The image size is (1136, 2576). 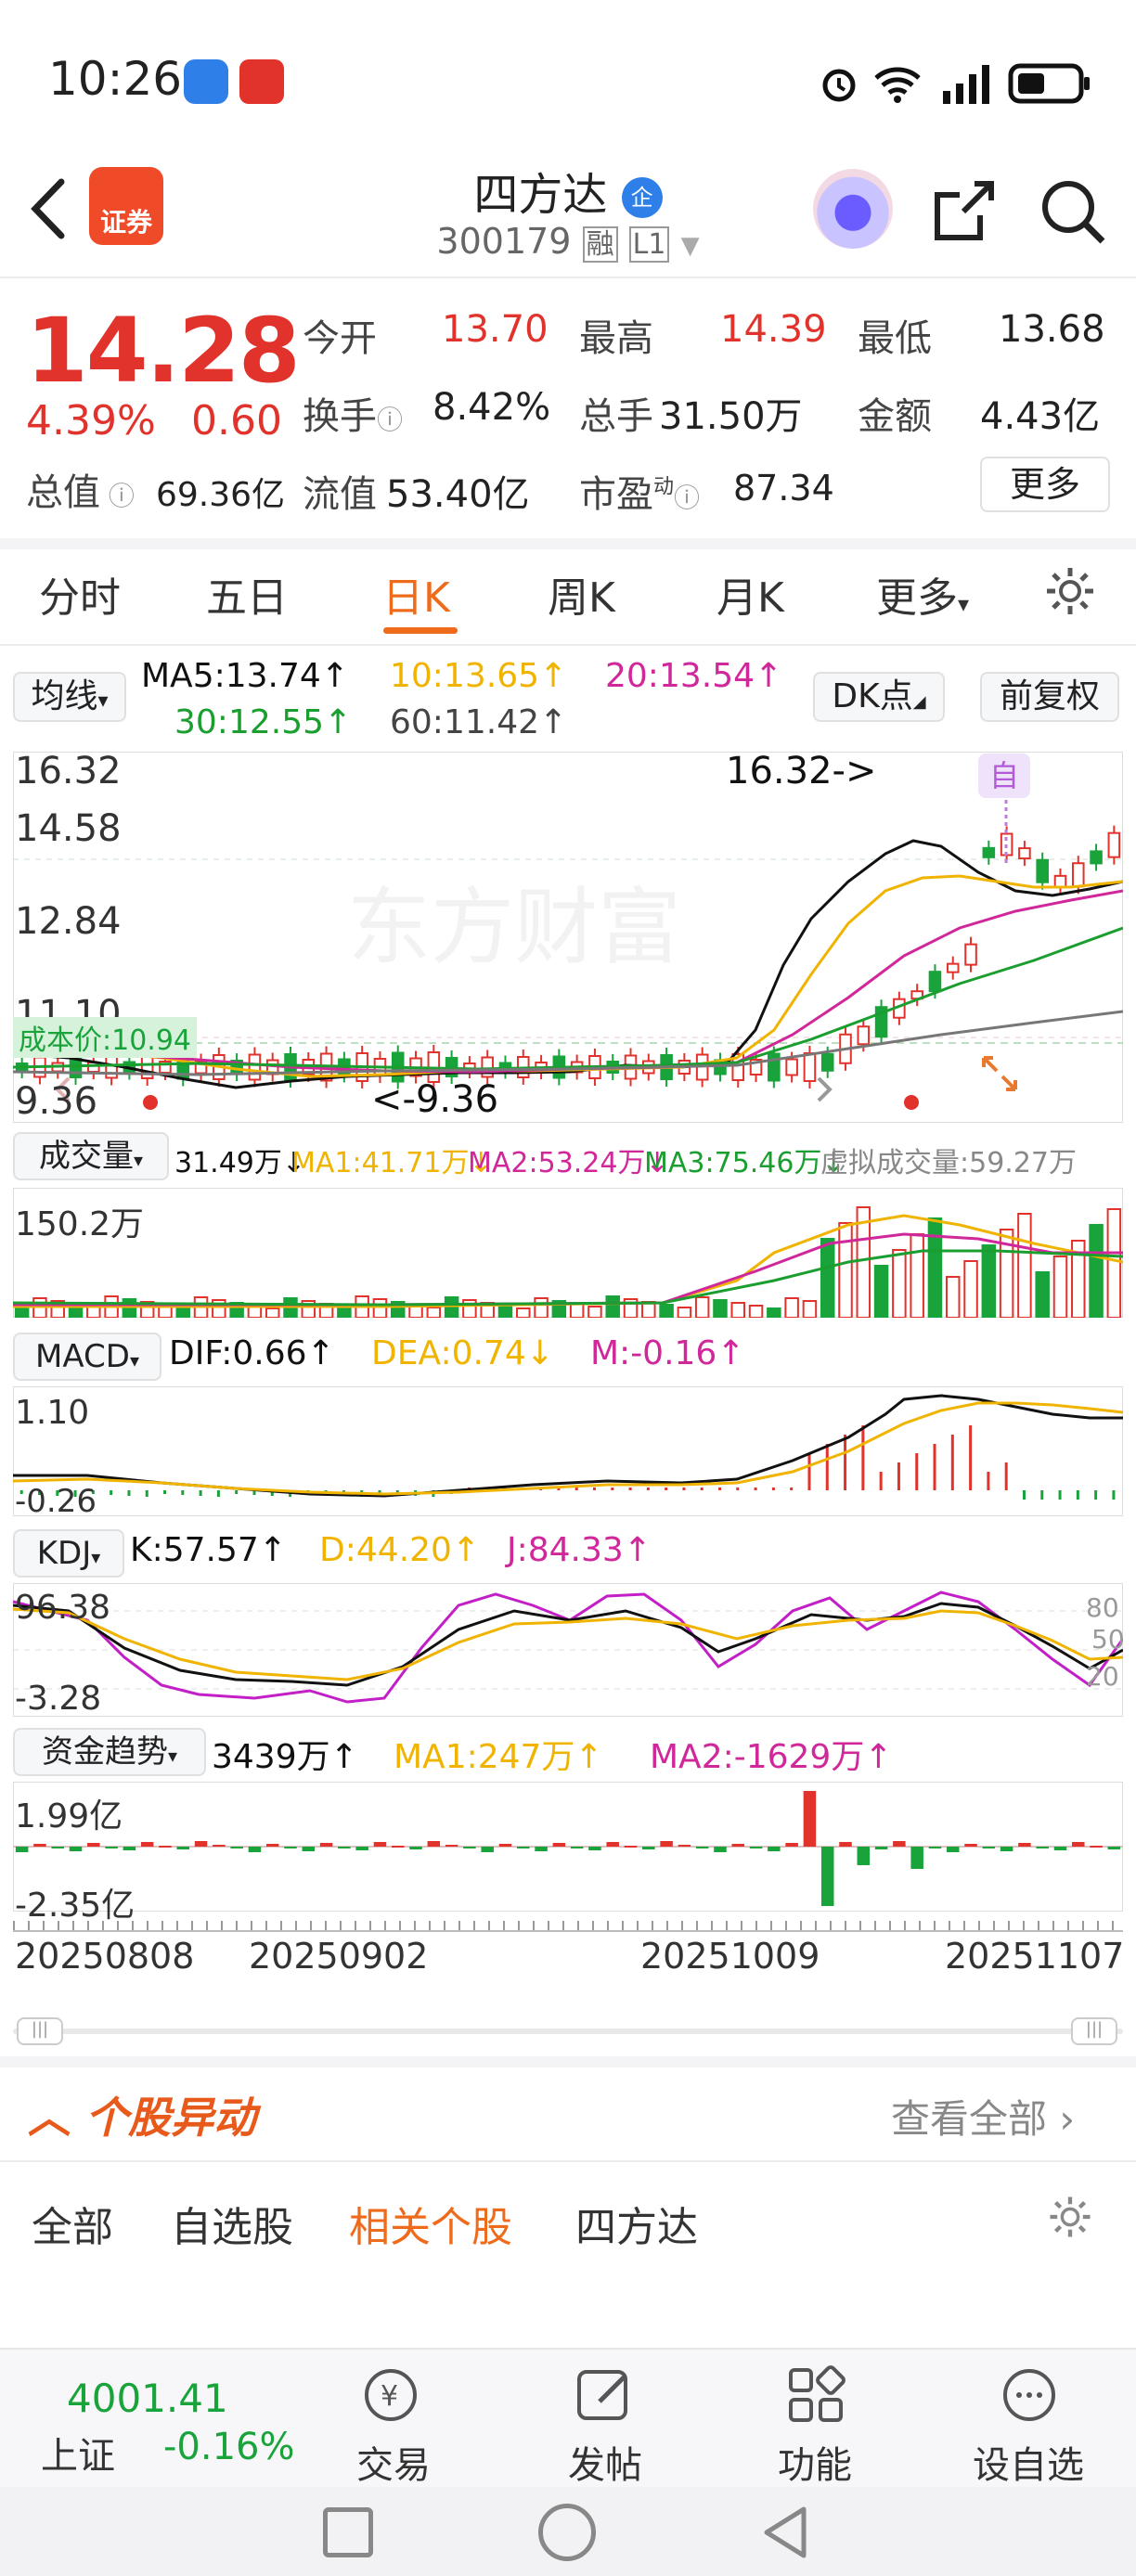 What do you see at coordinates (1070, 2217) in the screenshot?
I see `movement-settings-icon` at bounding box center [1070, 2217].